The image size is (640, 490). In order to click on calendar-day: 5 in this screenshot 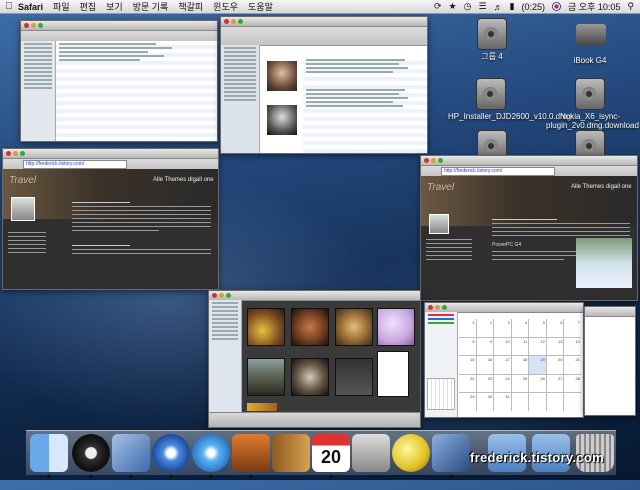, I will do `click(537, 328)`.